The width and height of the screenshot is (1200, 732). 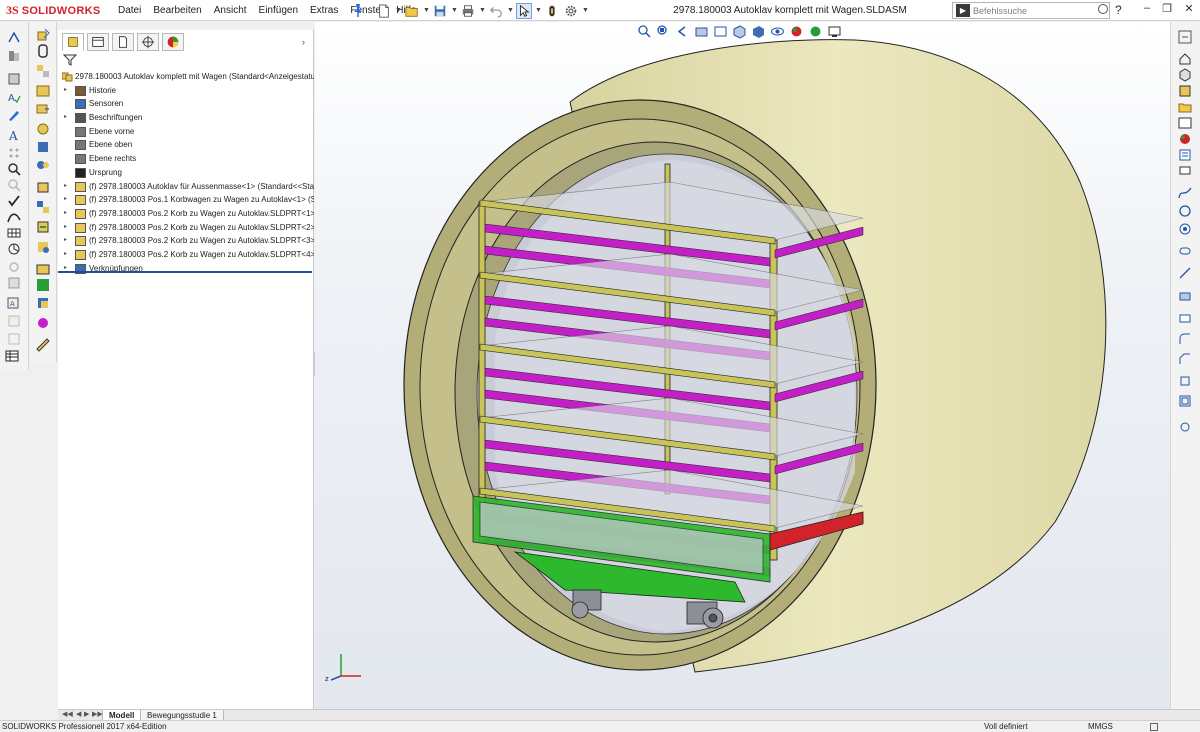 What do you see at coordinates (78, 714) in the screenshot?
I see `prev-tab-nav: ◀` at bounding box center [78, 714].